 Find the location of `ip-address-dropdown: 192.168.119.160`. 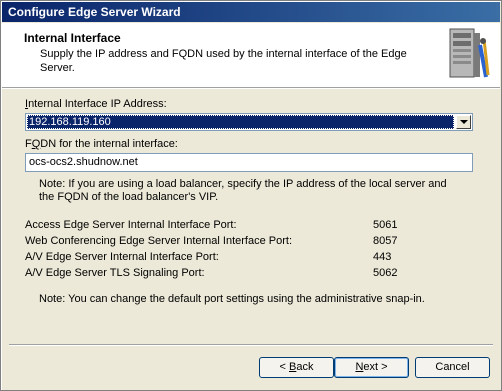

ip-address-dropdown: 192.168.119.160 is located at coordinates (249, 122).